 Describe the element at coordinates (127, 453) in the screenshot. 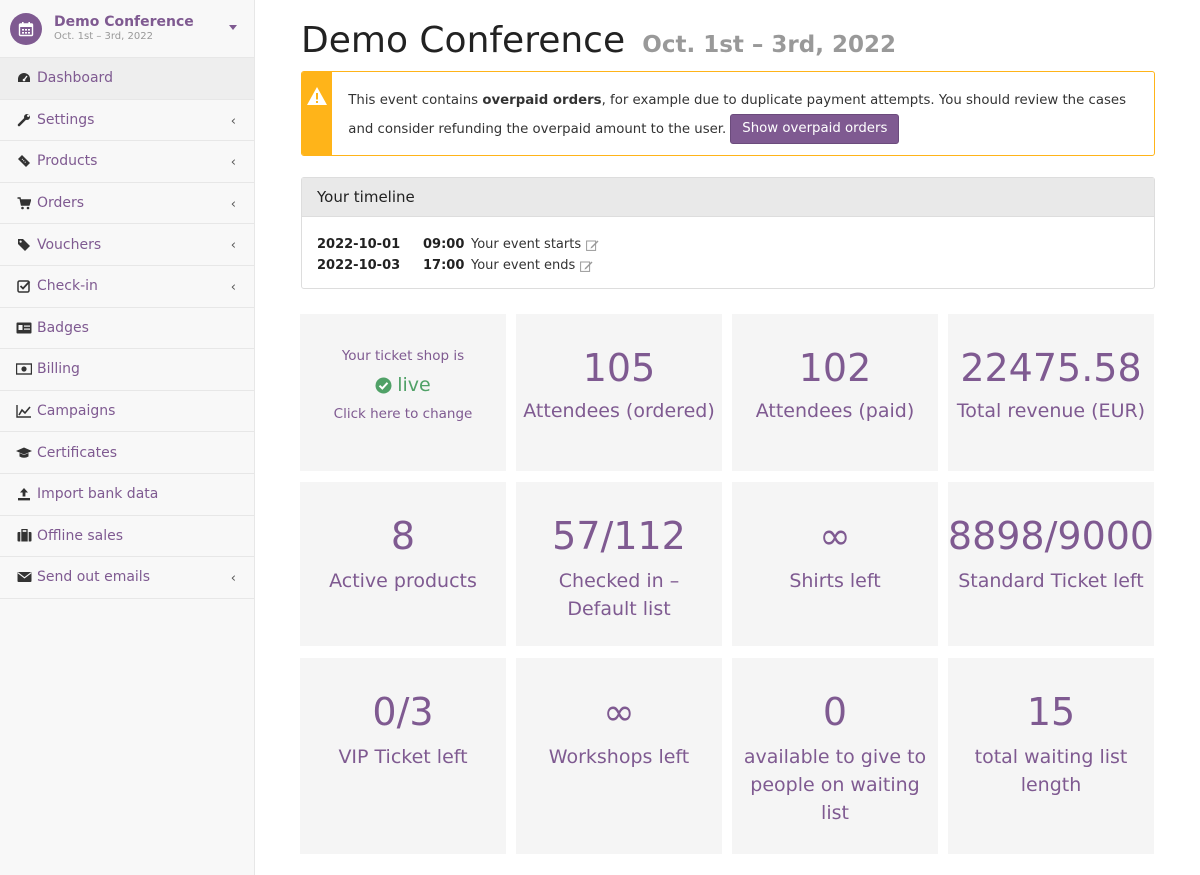

I see `sidebar-item-certificates: Certificates` at that location.